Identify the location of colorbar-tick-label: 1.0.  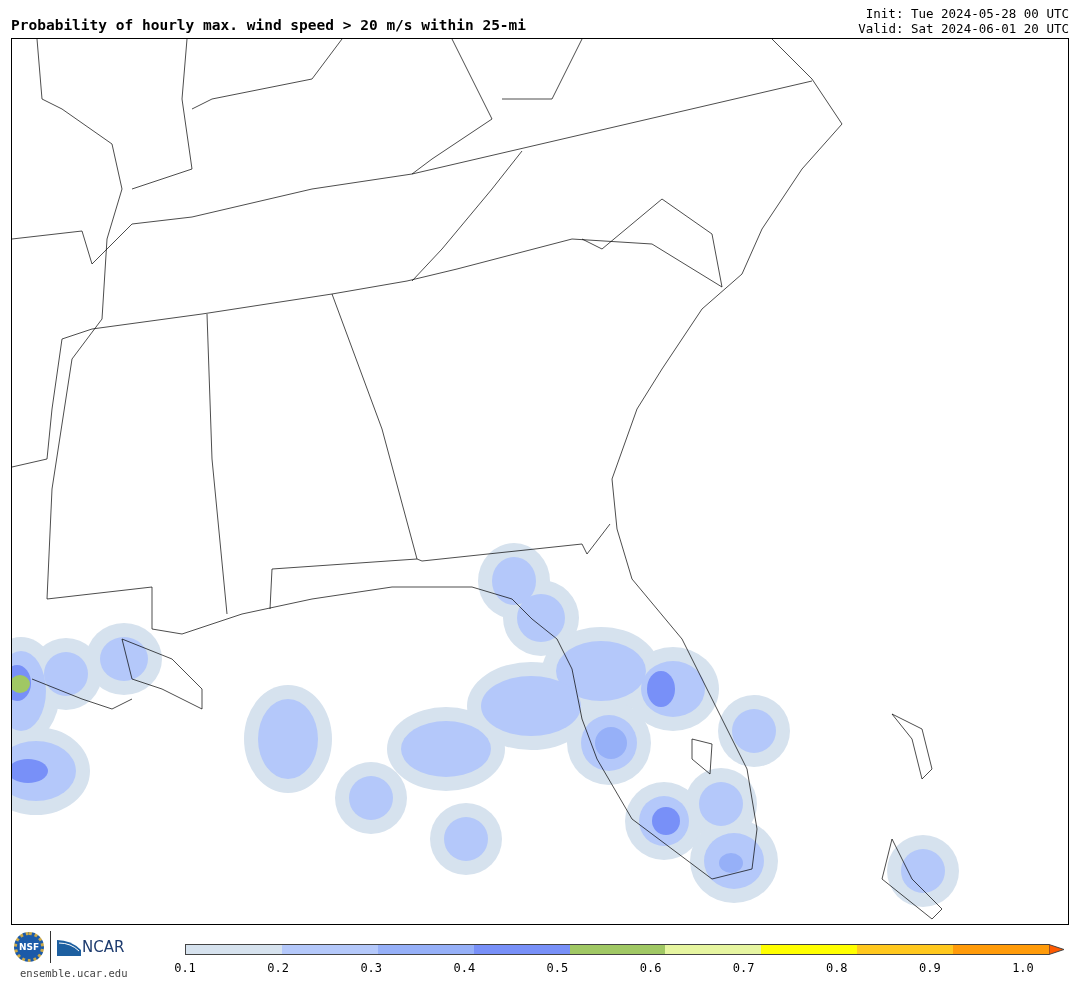
(1023, 968).